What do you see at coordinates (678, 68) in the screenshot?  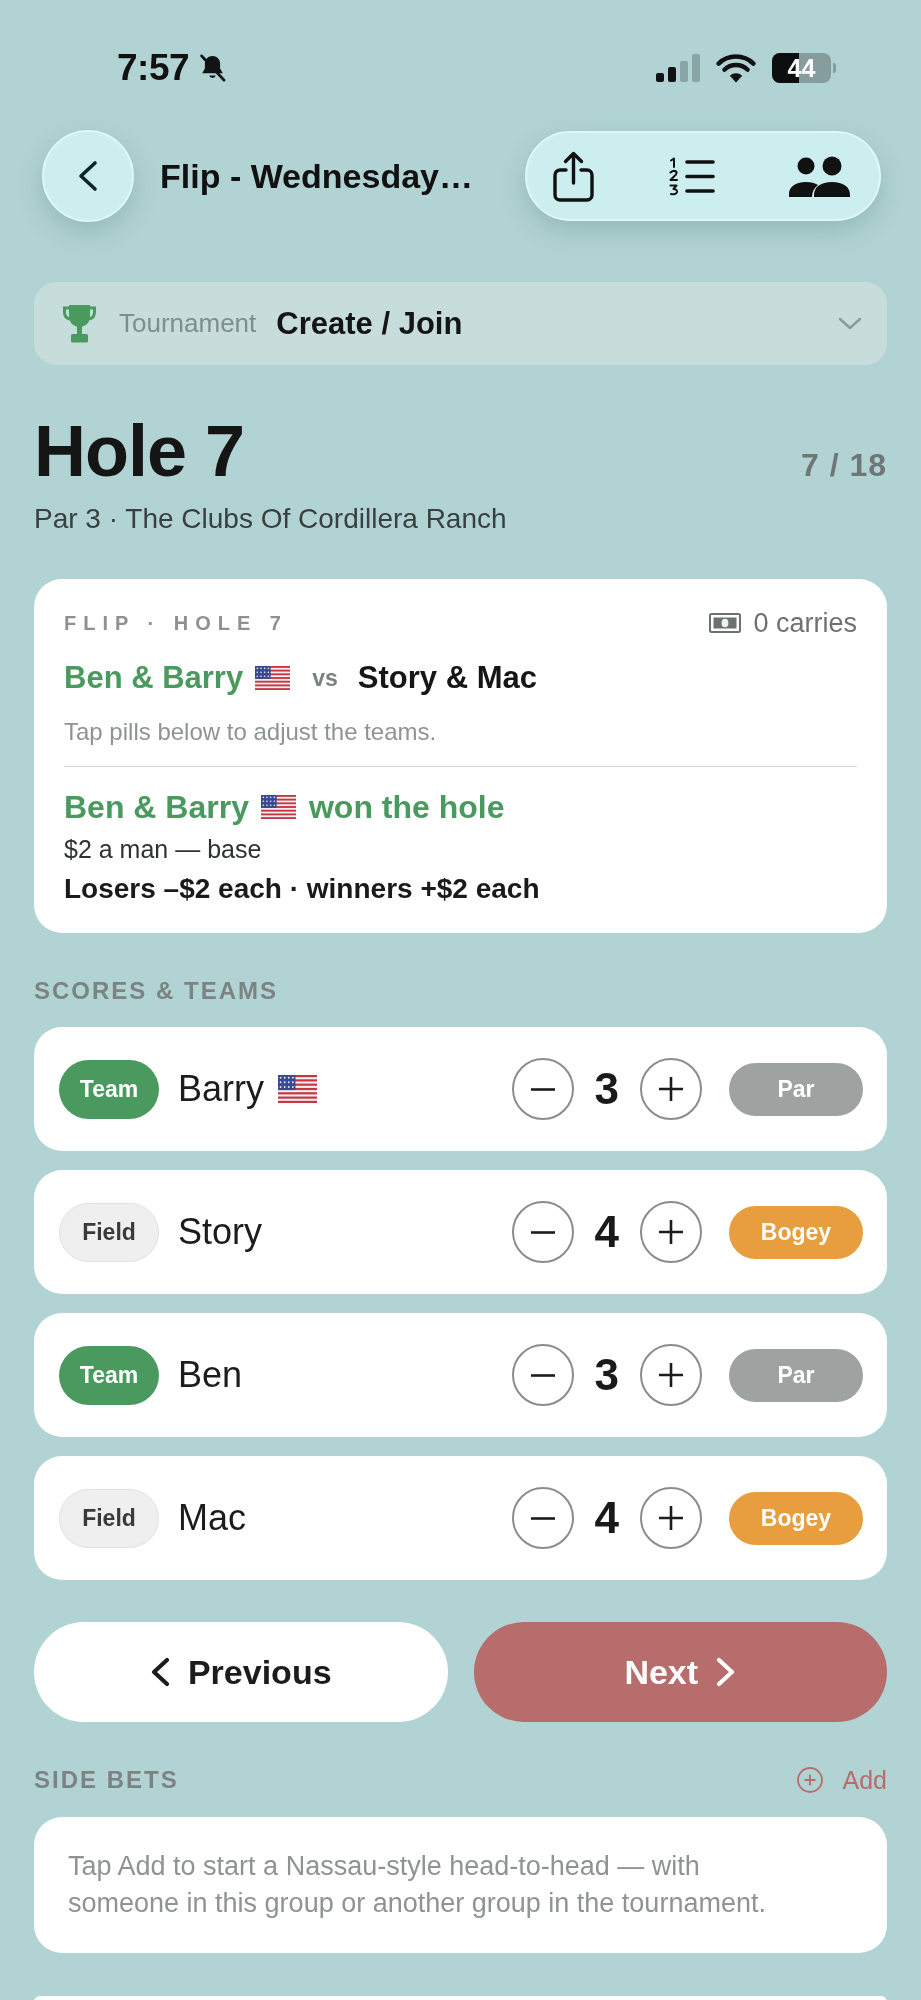 I see `signal-icon` at bounding box center [678, 68].